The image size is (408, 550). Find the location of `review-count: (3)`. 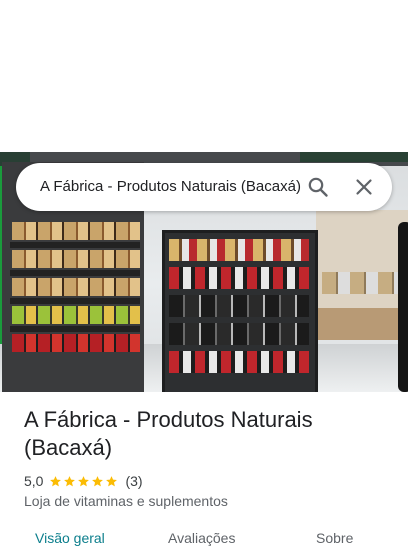

review-count: (3) is located at coordinates (133, 481).